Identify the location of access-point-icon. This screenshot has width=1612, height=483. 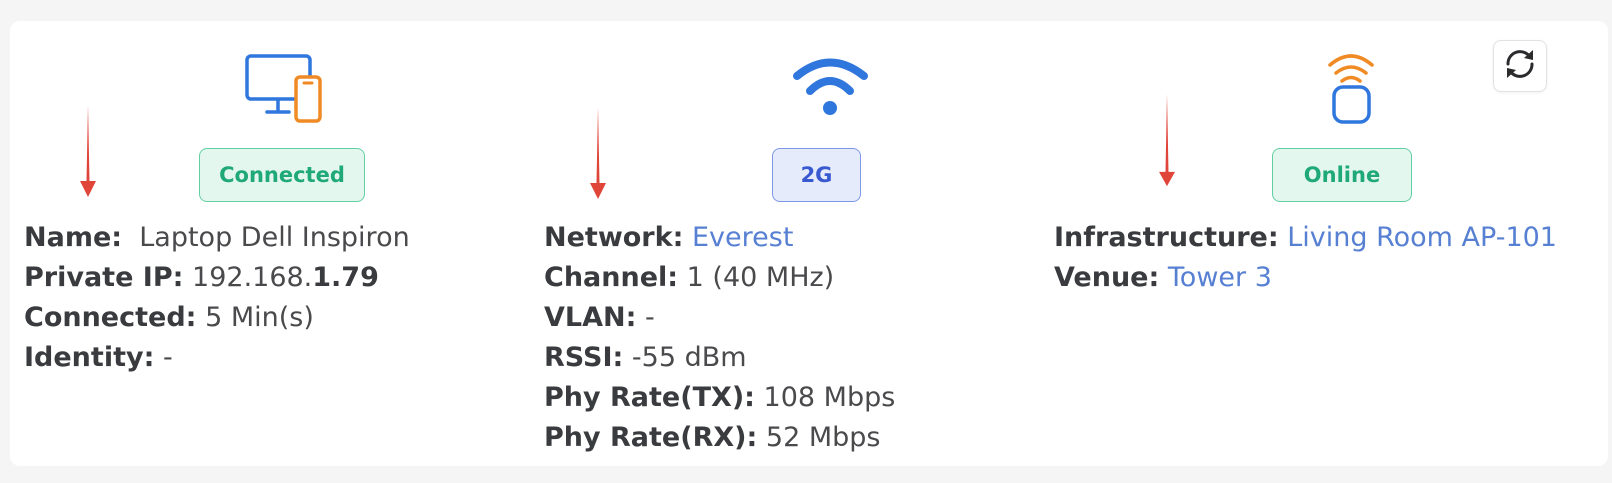
(1356, 103).